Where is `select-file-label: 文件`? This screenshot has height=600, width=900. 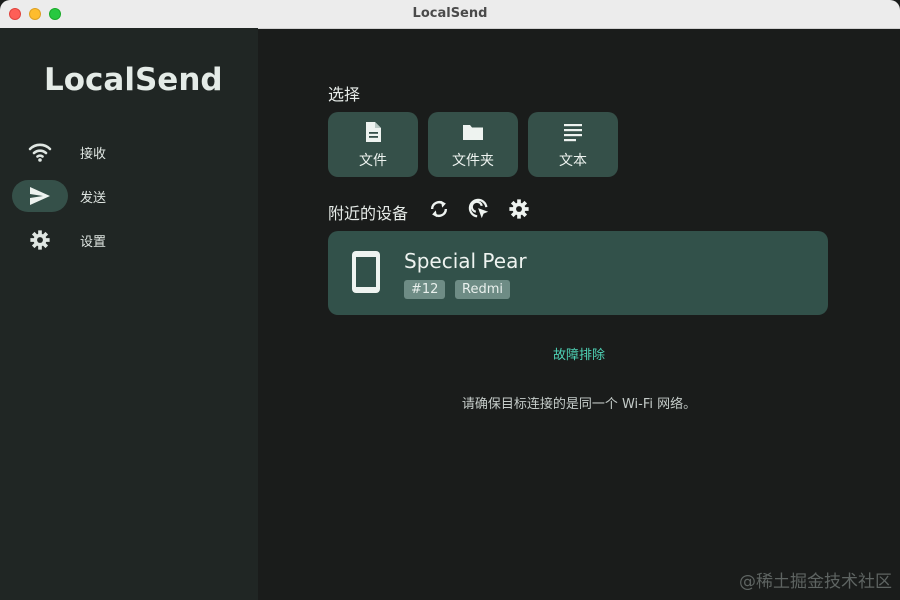
select-file-label: 文件 is located at coordinates (373, 161).